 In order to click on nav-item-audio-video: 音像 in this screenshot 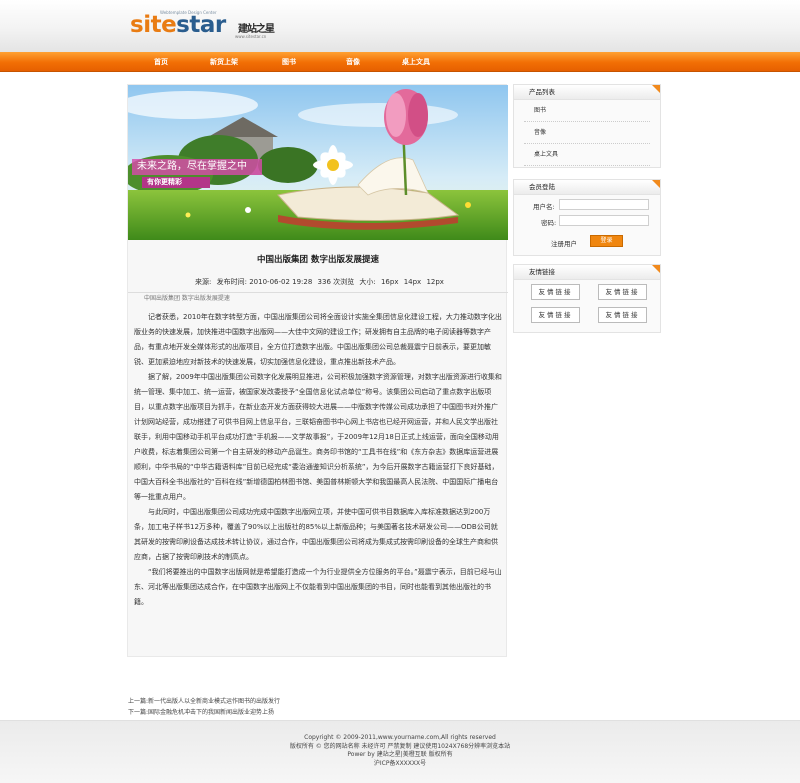, I will do `click(353, 62)`.